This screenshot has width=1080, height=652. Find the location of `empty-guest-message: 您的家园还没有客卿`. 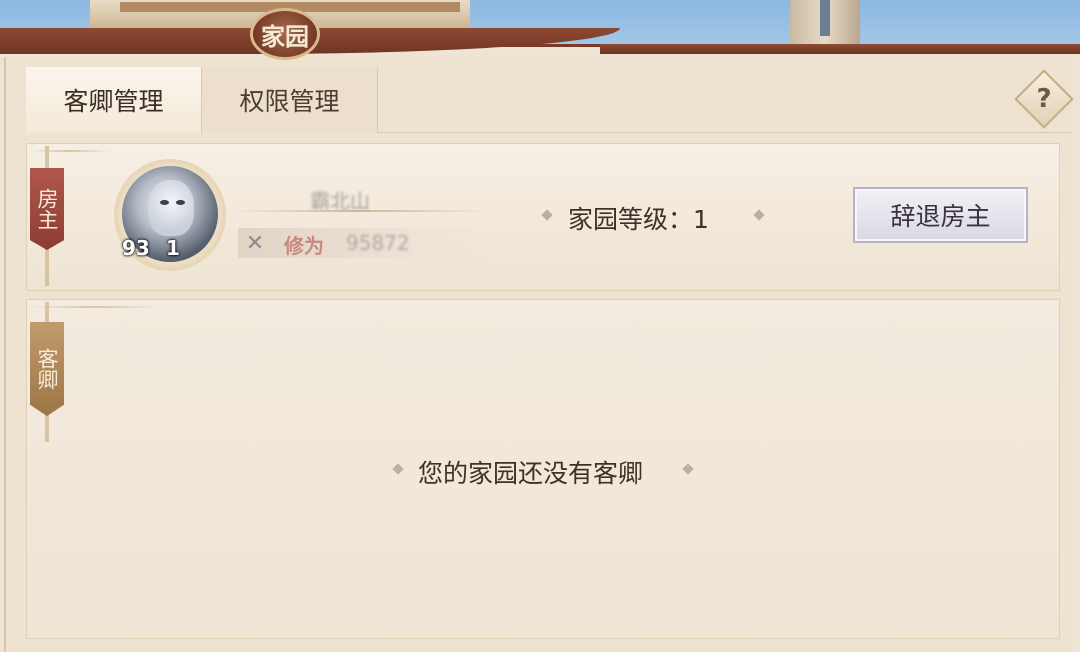

empty-guest-message: 您的家园还没有客卿 is located at coordinates (531, 473).